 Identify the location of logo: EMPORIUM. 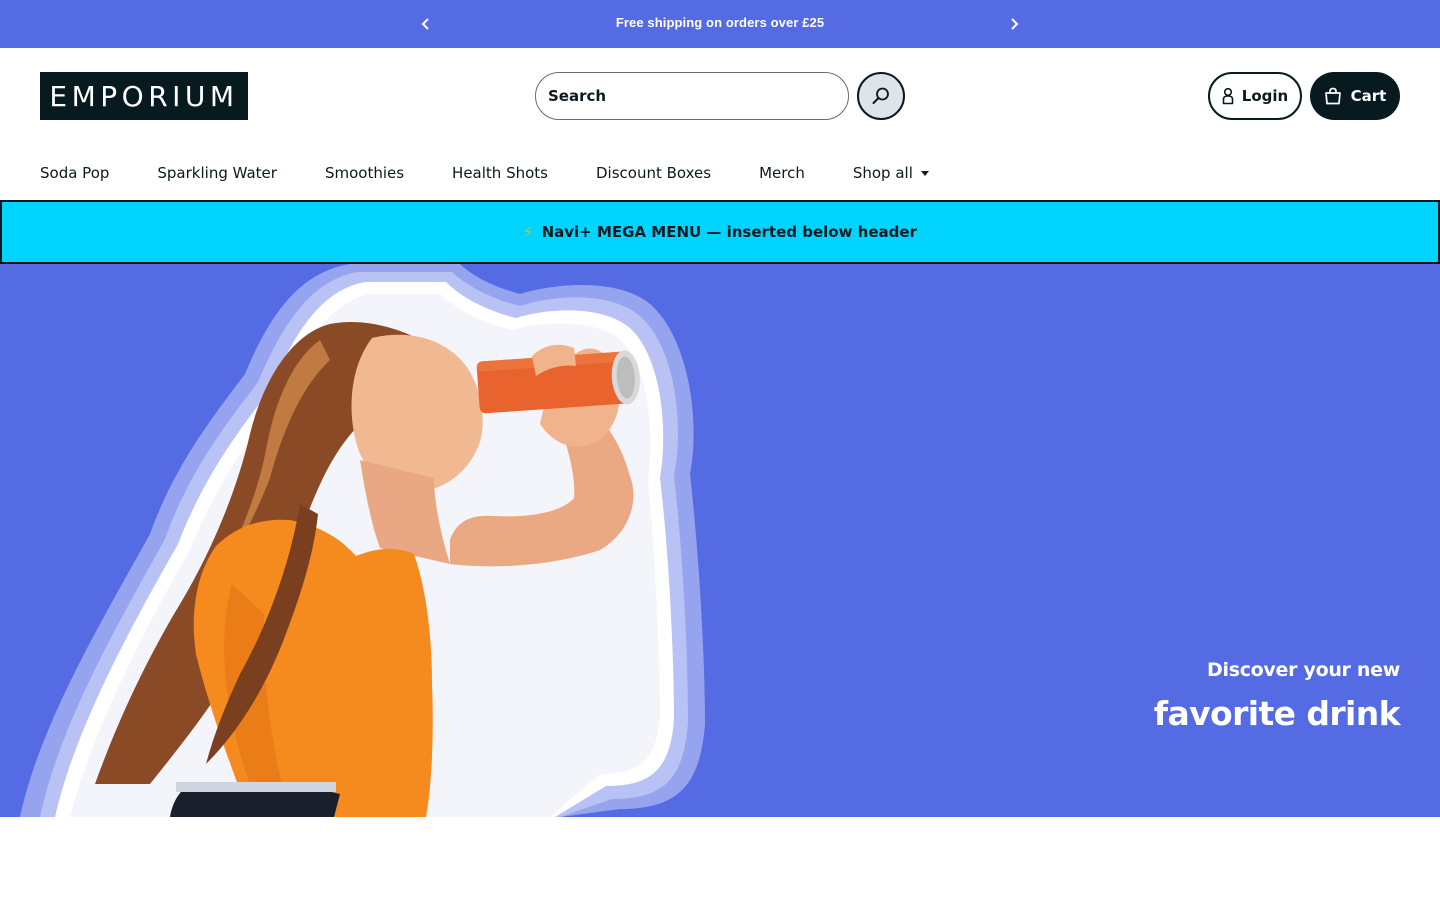
(144, 96).